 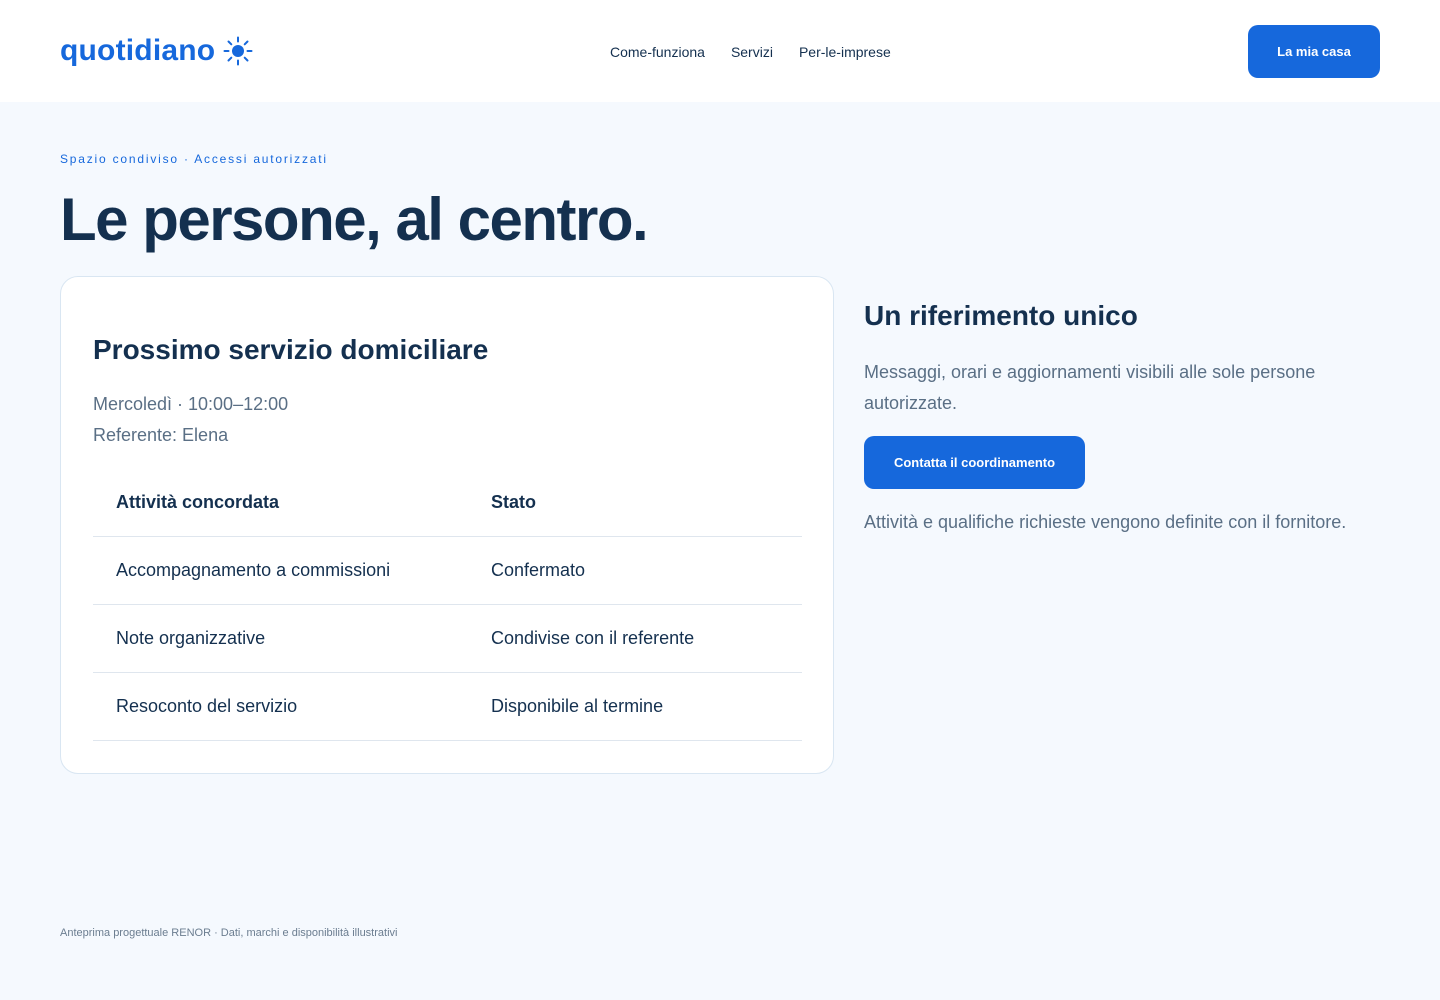 I want to click on nav-link-servizi: Servizi, so click(x=752, y=52).